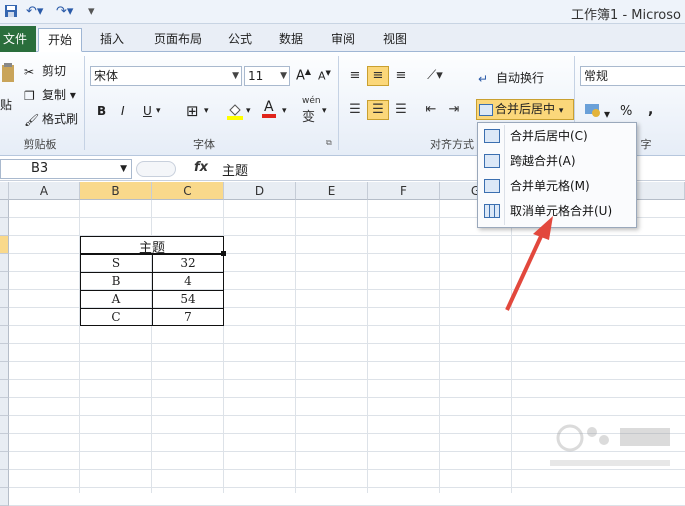 This screenshot has height=506, width=685. Describe the element at coordinates (116, 281) in the screenshot. I see `table-cell-label: B` at that location.